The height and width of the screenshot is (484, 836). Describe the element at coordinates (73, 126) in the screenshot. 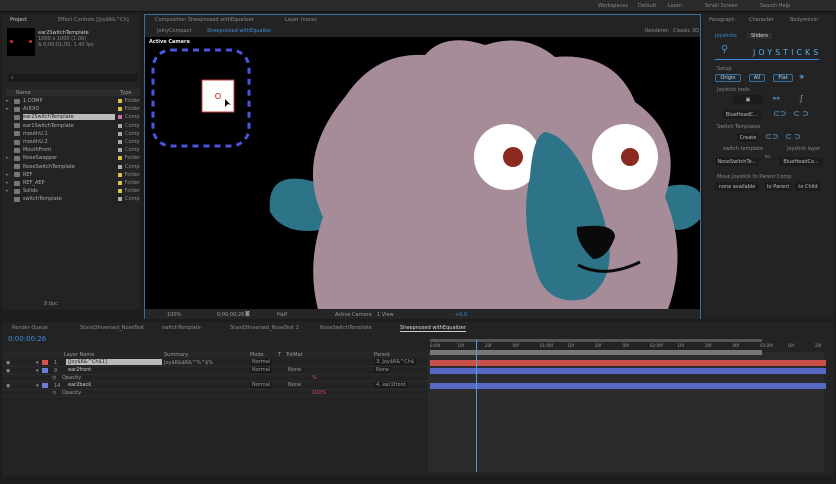

I see `project-item: ear1SwitchTemplate Comp` at that location.